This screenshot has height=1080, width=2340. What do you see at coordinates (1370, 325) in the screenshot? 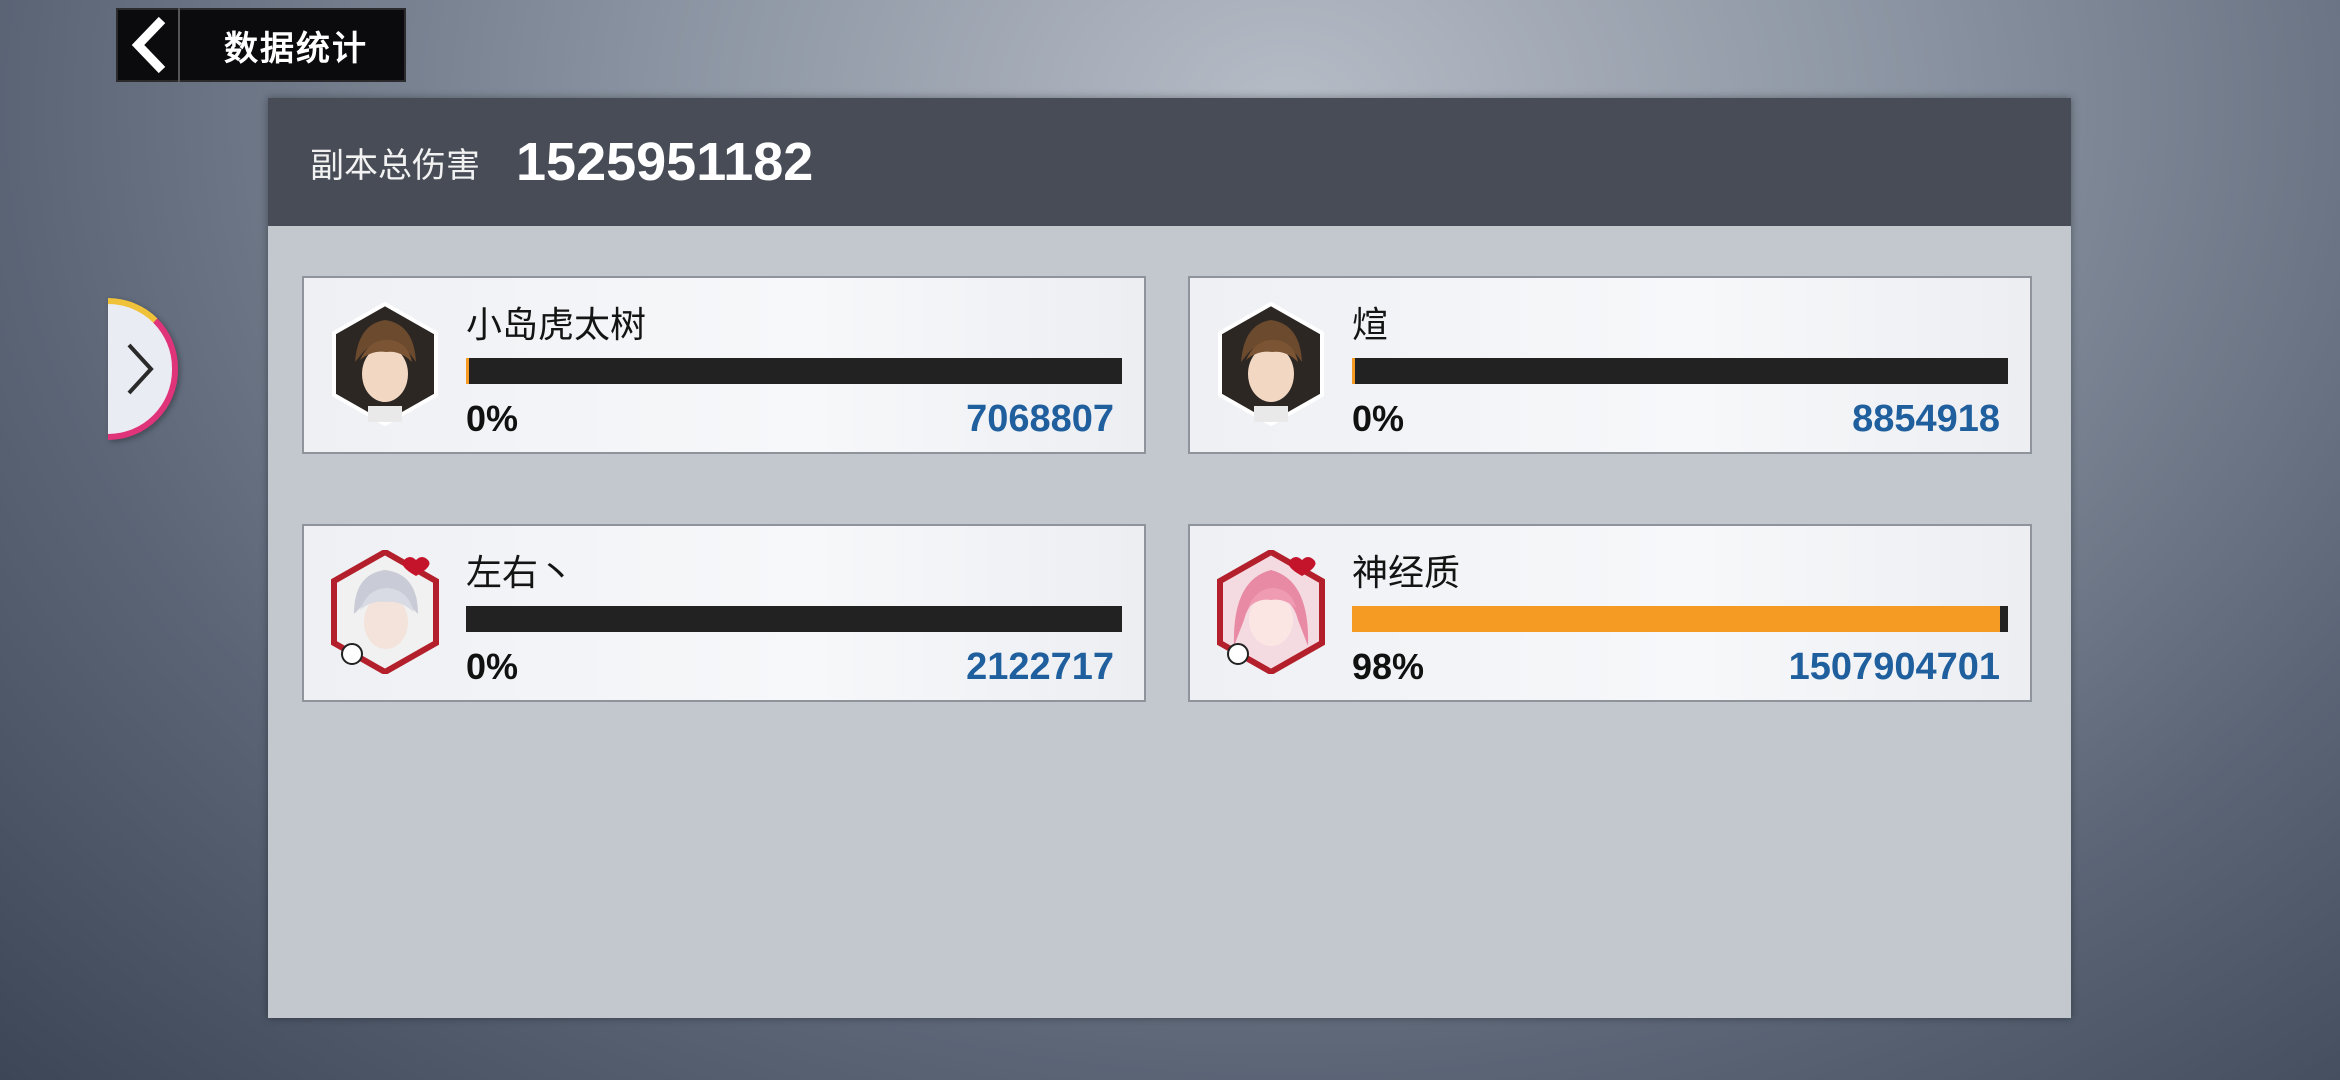
I see `player-name: 煊` at bounding box center [1370, 325].